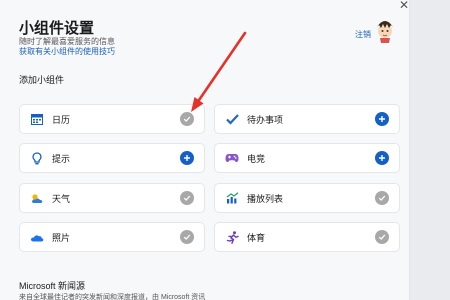 This screenshot has height=300, width=450. I want to click on widget-card-sports: 体育, so click(307, 237).